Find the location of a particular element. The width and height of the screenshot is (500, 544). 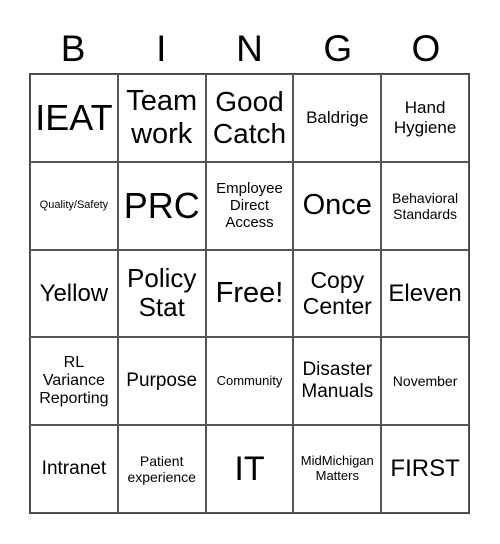

bingo-cell: IEAT is located at coordinates (74, 118).